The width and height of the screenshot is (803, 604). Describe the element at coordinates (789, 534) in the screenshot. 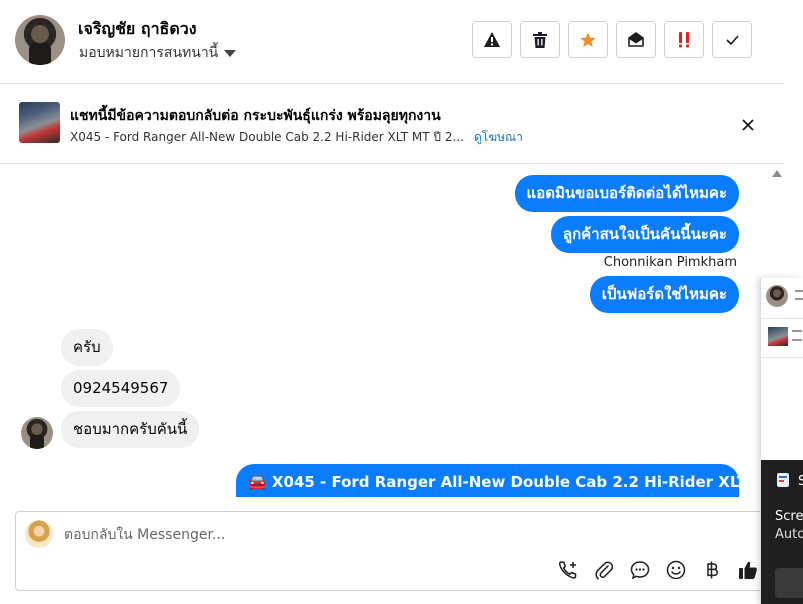

I see `toast-line2: Auto` at that location.